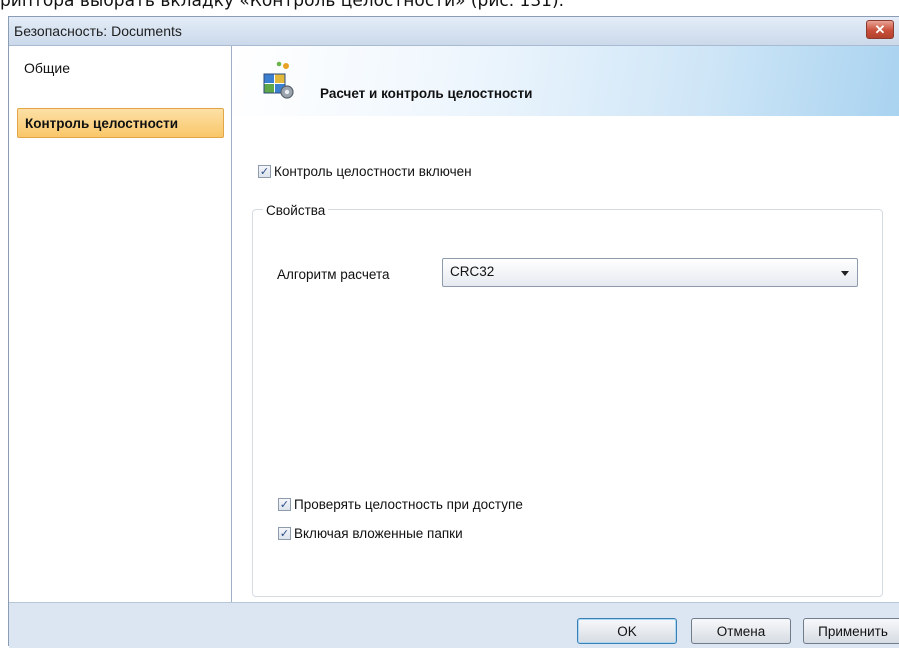 The image size is (899, 648). Describe the element at coordinates (284, 533) in the screenshot. I see `include-subfolders-checkbox: ✓` at that location.